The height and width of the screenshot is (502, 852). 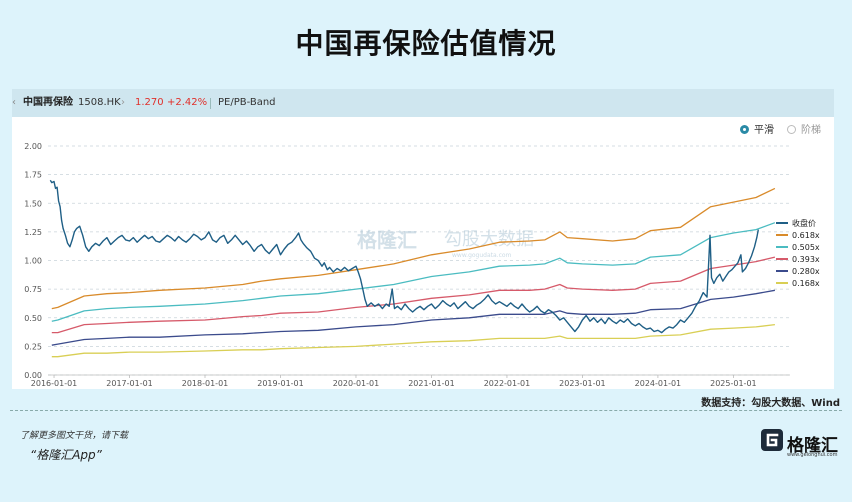 I want to click on x-tick-label: 2024-01-01, so click(x=658, y=383).